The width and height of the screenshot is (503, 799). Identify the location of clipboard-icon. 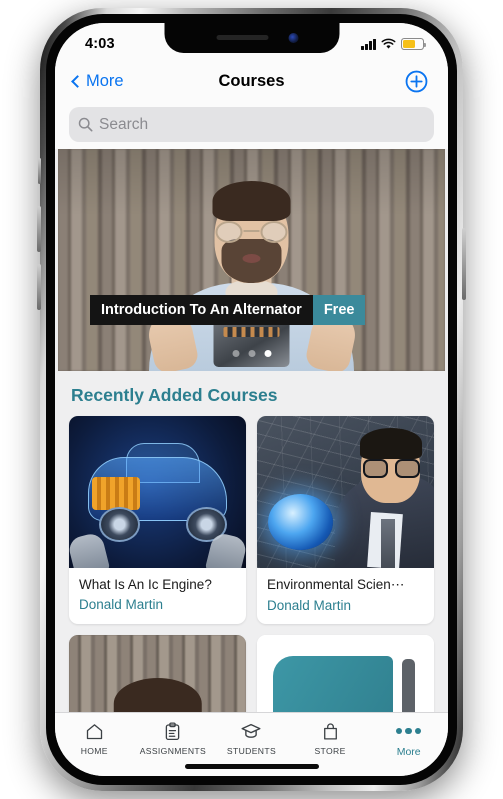
(172, 731).